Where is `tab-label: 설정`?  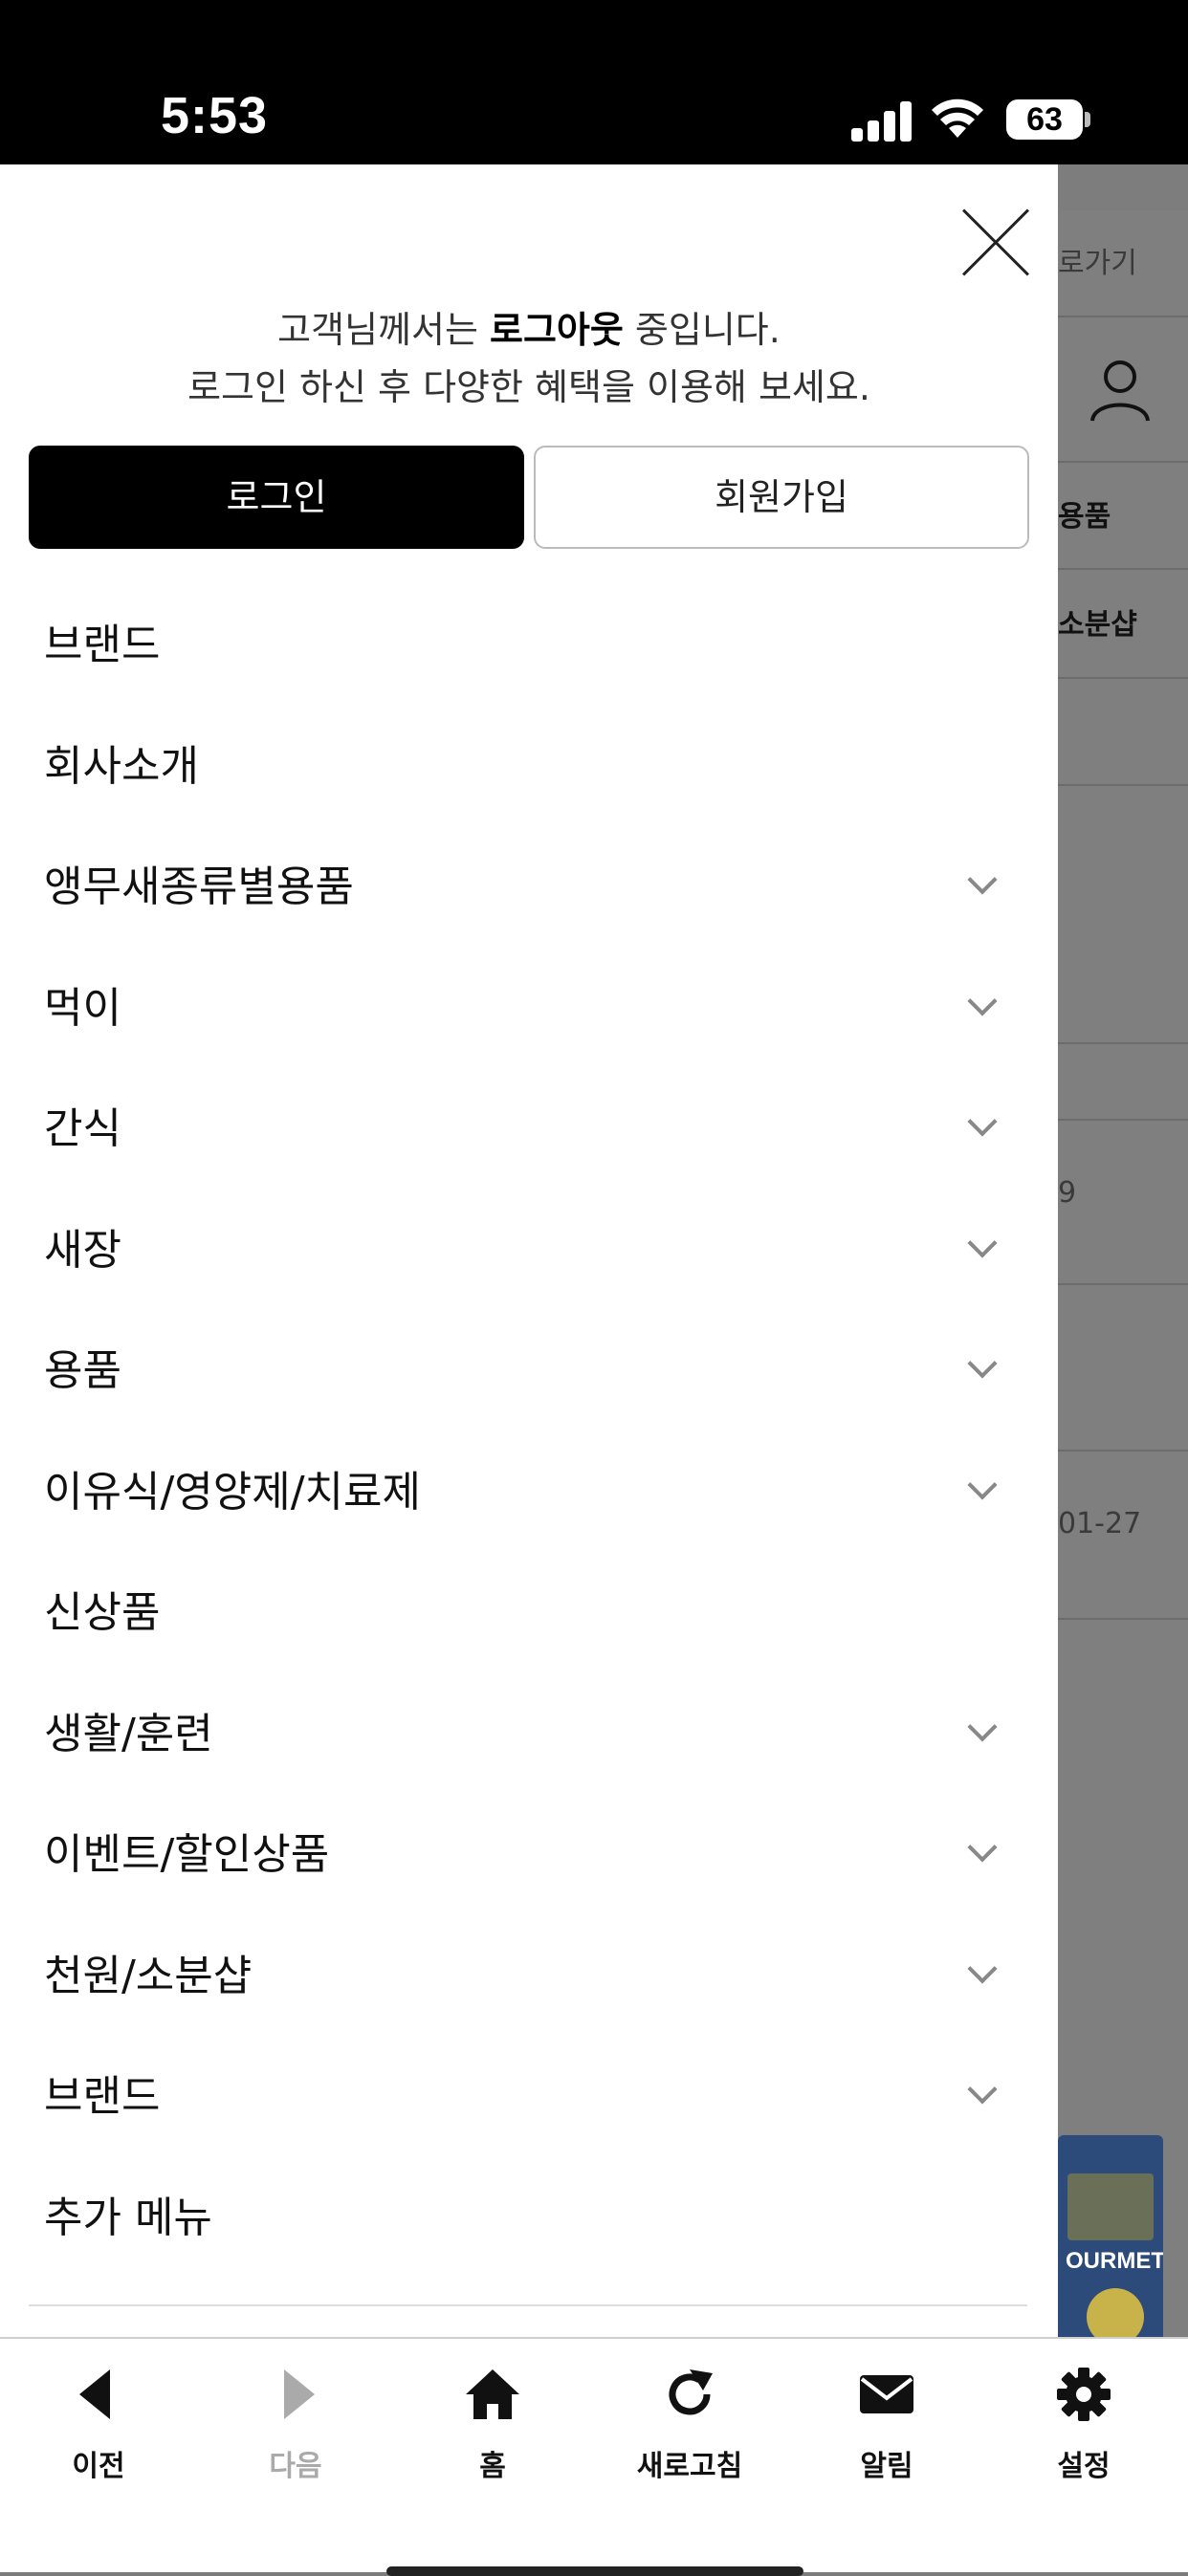
tab-label: 설정 is located at coordinates (1084, 2466).